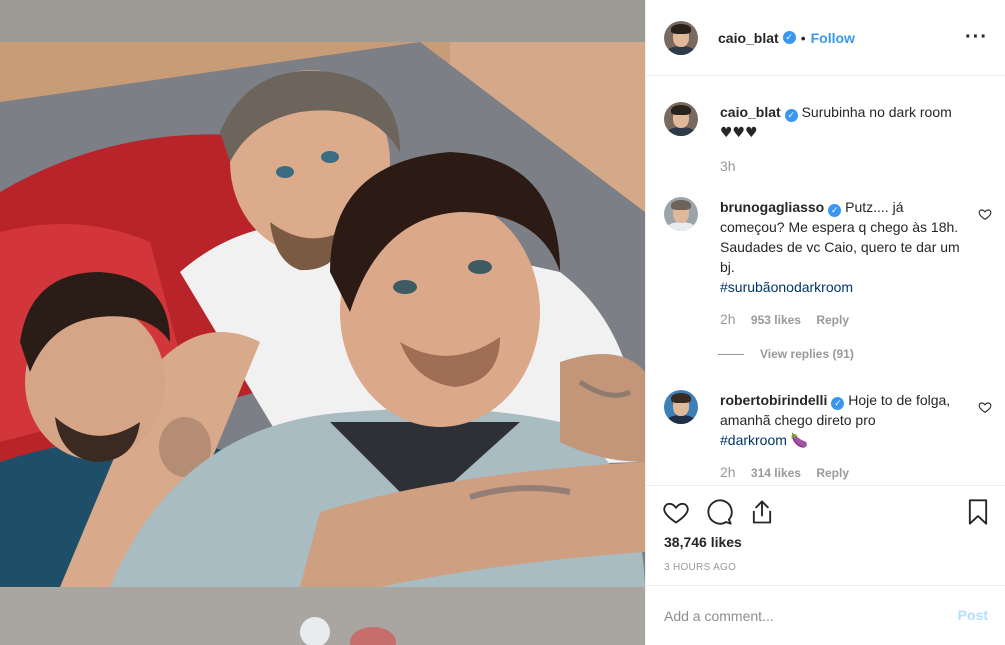  Describe the element at coordinates (786, 287) in the screenshot. I see `hashtag-link: #surubãonodarkroom` at that location.